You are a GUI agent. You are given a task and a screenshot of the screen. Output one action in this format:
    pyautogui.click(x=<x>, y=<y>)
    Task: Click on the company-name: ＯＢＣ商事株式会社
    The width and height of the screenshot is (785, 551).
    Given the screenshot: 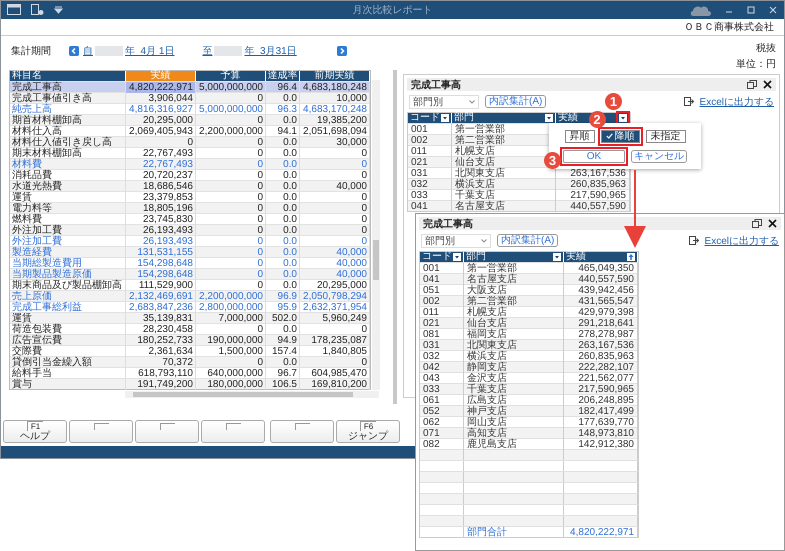 What is the action you would take?
    pyautogui.click(x=729, y=27)
    